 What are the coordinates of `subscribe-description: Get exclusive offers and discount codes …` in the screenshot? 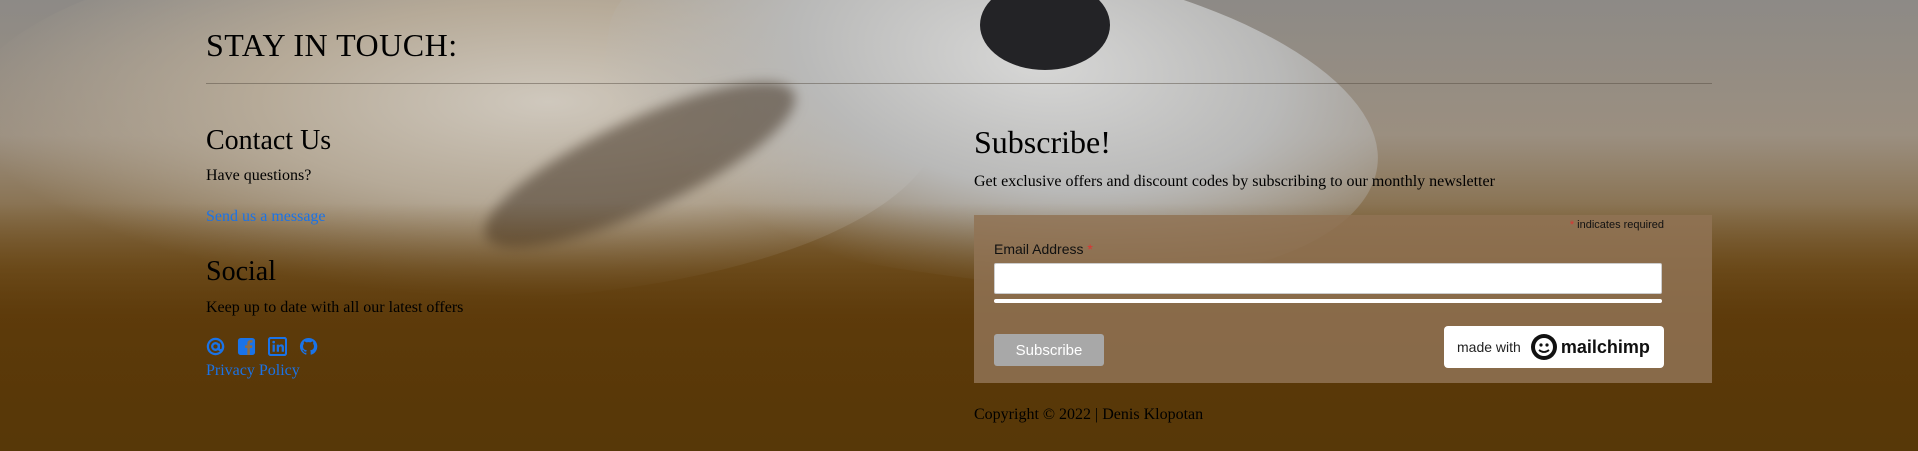 It's located at (1234, 181).